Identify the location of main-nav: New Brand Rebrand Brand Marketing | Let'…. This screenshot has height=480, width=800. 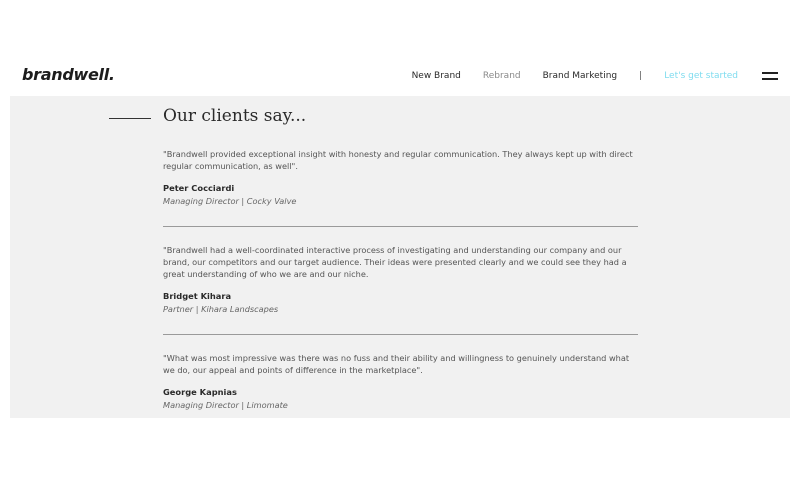
(595, 76).